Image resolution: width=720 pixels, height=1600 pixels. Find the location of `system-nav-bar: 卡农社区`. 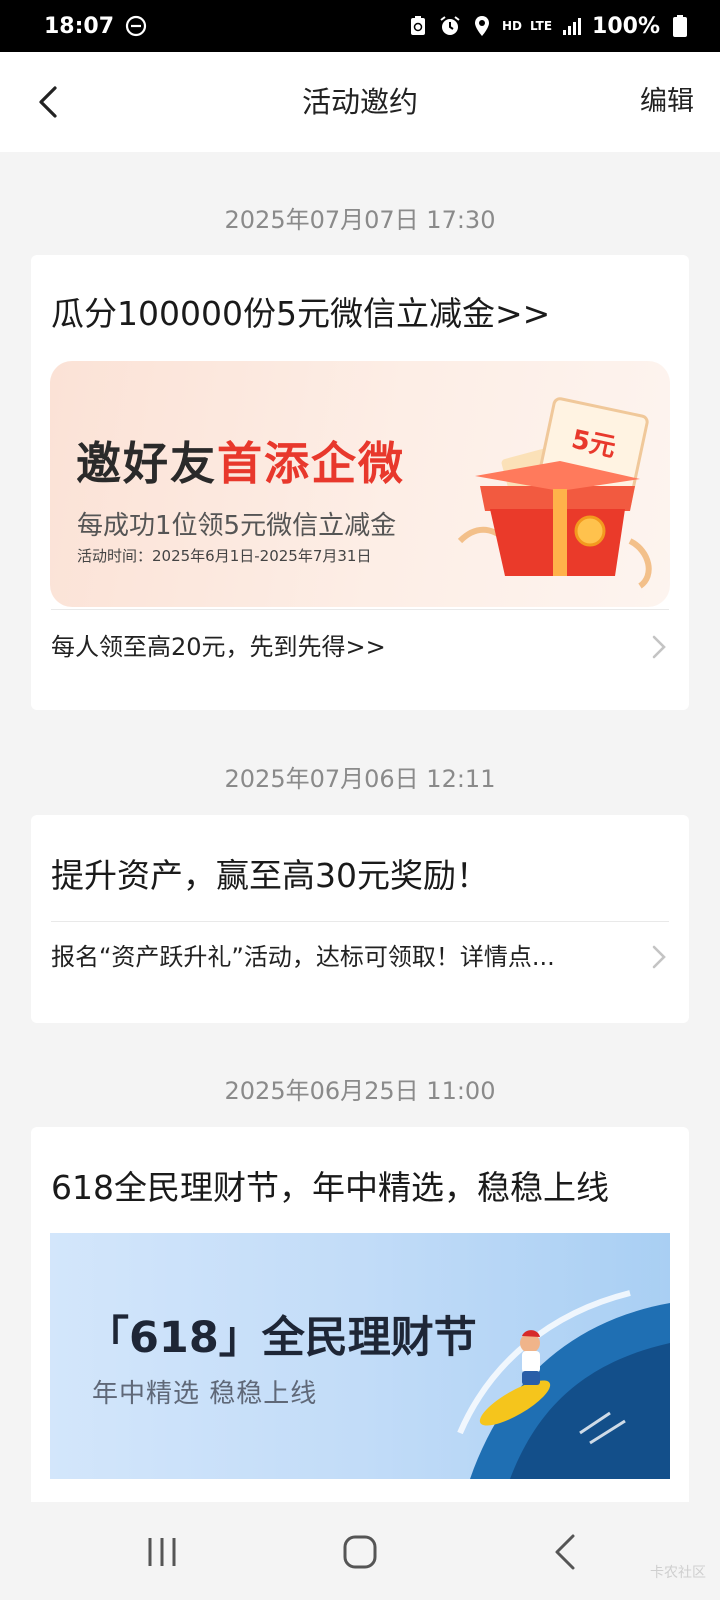

system-nav-bar: 卡农社区 is located at coordinates (360, 1551).